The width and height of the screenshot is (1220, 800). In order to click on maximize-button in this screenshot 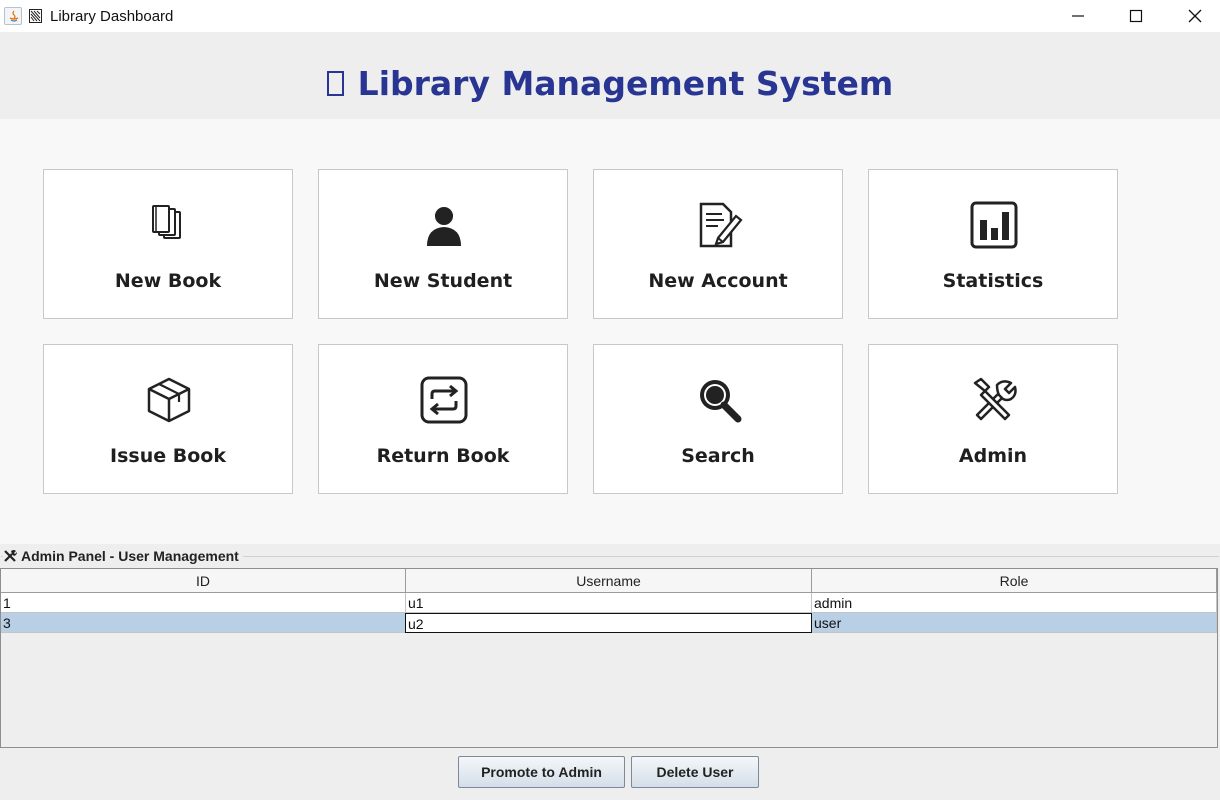, I will do `click(1136, 16)`.